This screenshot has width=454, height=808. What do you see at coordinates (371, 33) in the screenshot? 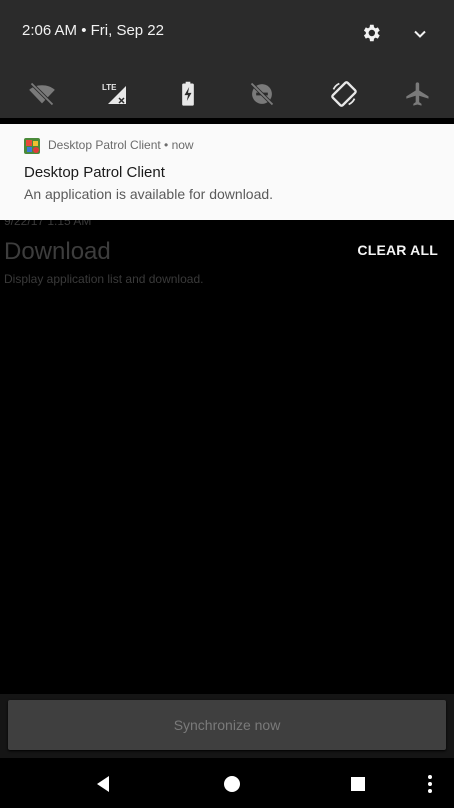
I see `settings-gear-icon` at bounding box center [371, 33].